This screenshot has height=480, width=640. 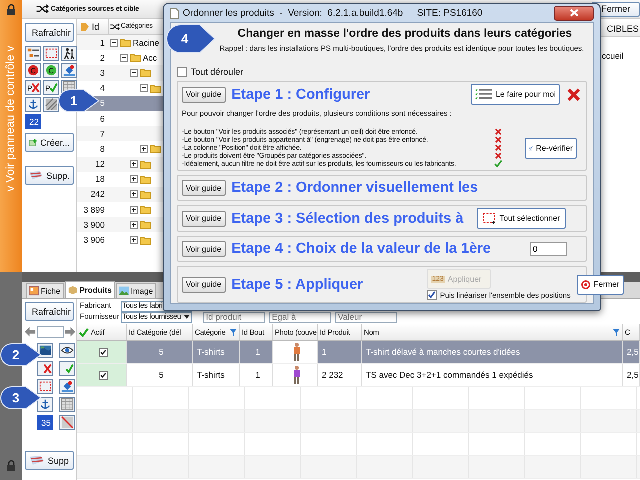 What do you see at coordinates (191, 39) in the screenshot?
I see `callout-badge: 4` at bounding box center [191, 39].